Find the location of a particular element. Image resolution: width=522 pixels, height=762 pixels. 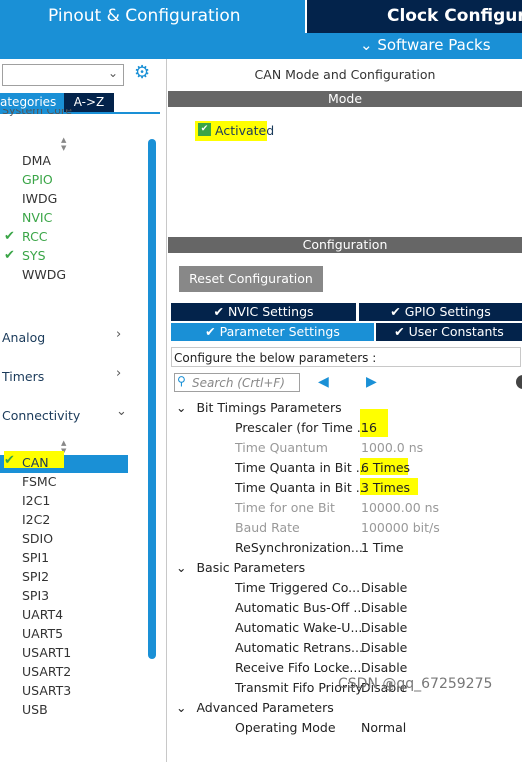

param-name: Baud Rate is located at coordinates (267, 527).